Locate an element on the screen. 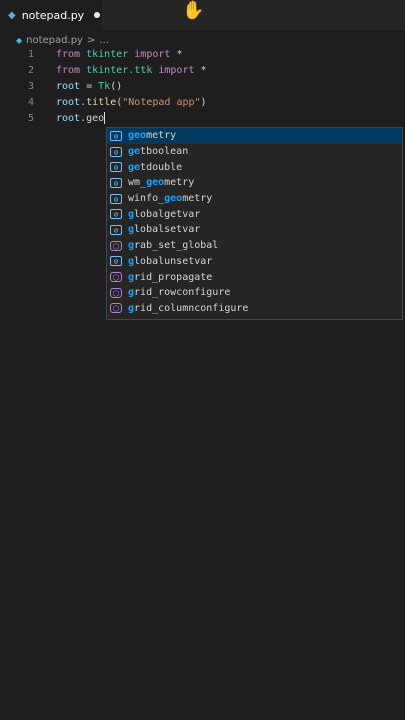 The height and width of the screenshot is (720, 405). suggestion-label: globalsetvar is located at coordinates (164, 230).